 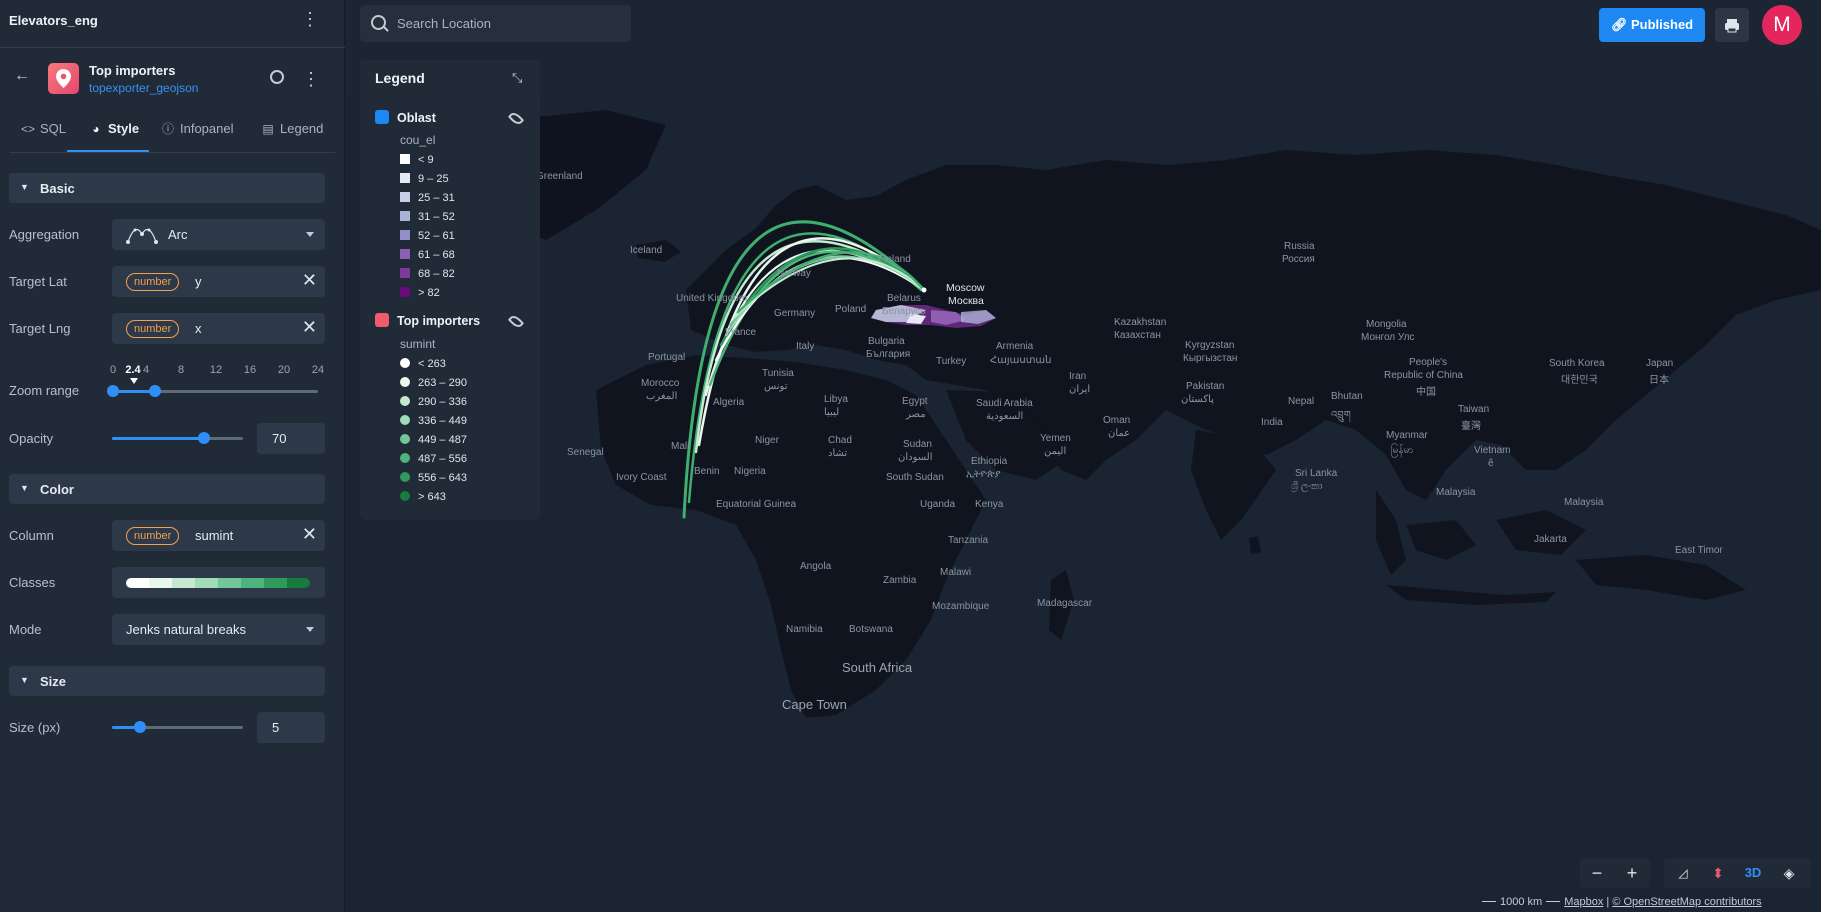 What do you see at coordinates (1119, 433) in the screenshot?
I see `map-label: عمان` at bounding box center [1119, 433].